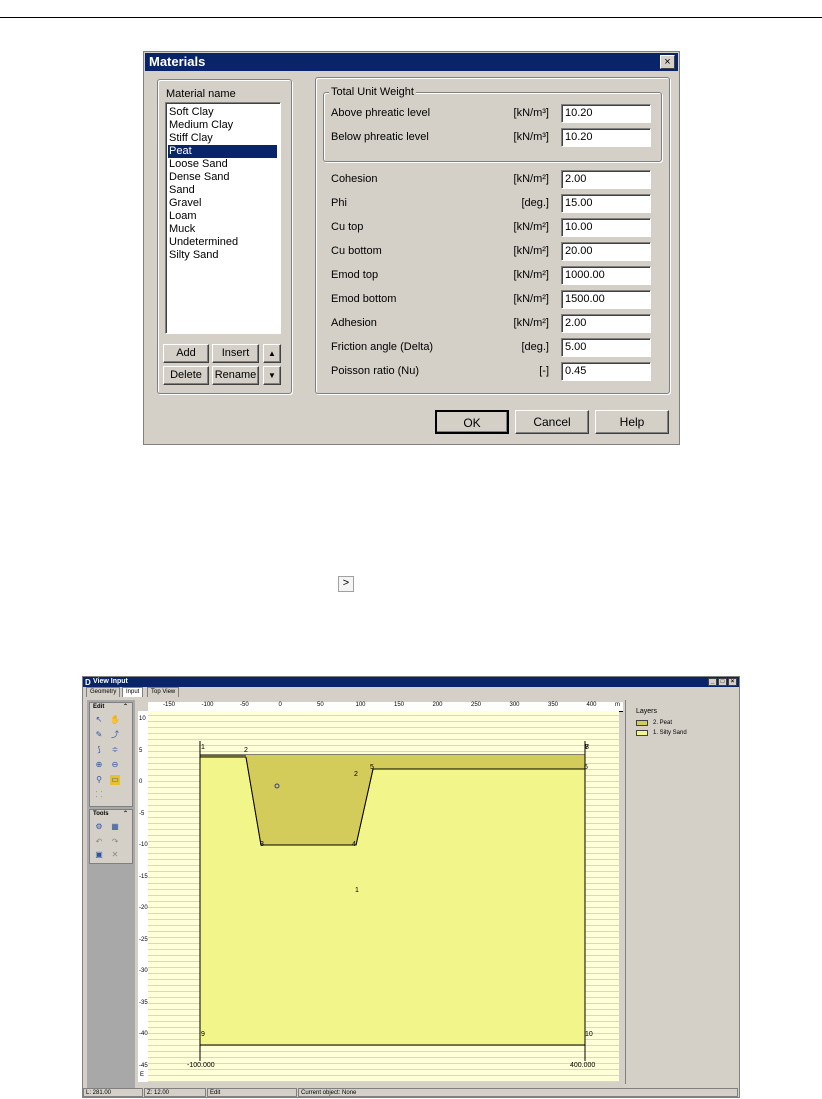  What do you see at coordinates (110, 681) in the screenshot?
I see `view-input-title: View Input` at bounding box center [110, 681].